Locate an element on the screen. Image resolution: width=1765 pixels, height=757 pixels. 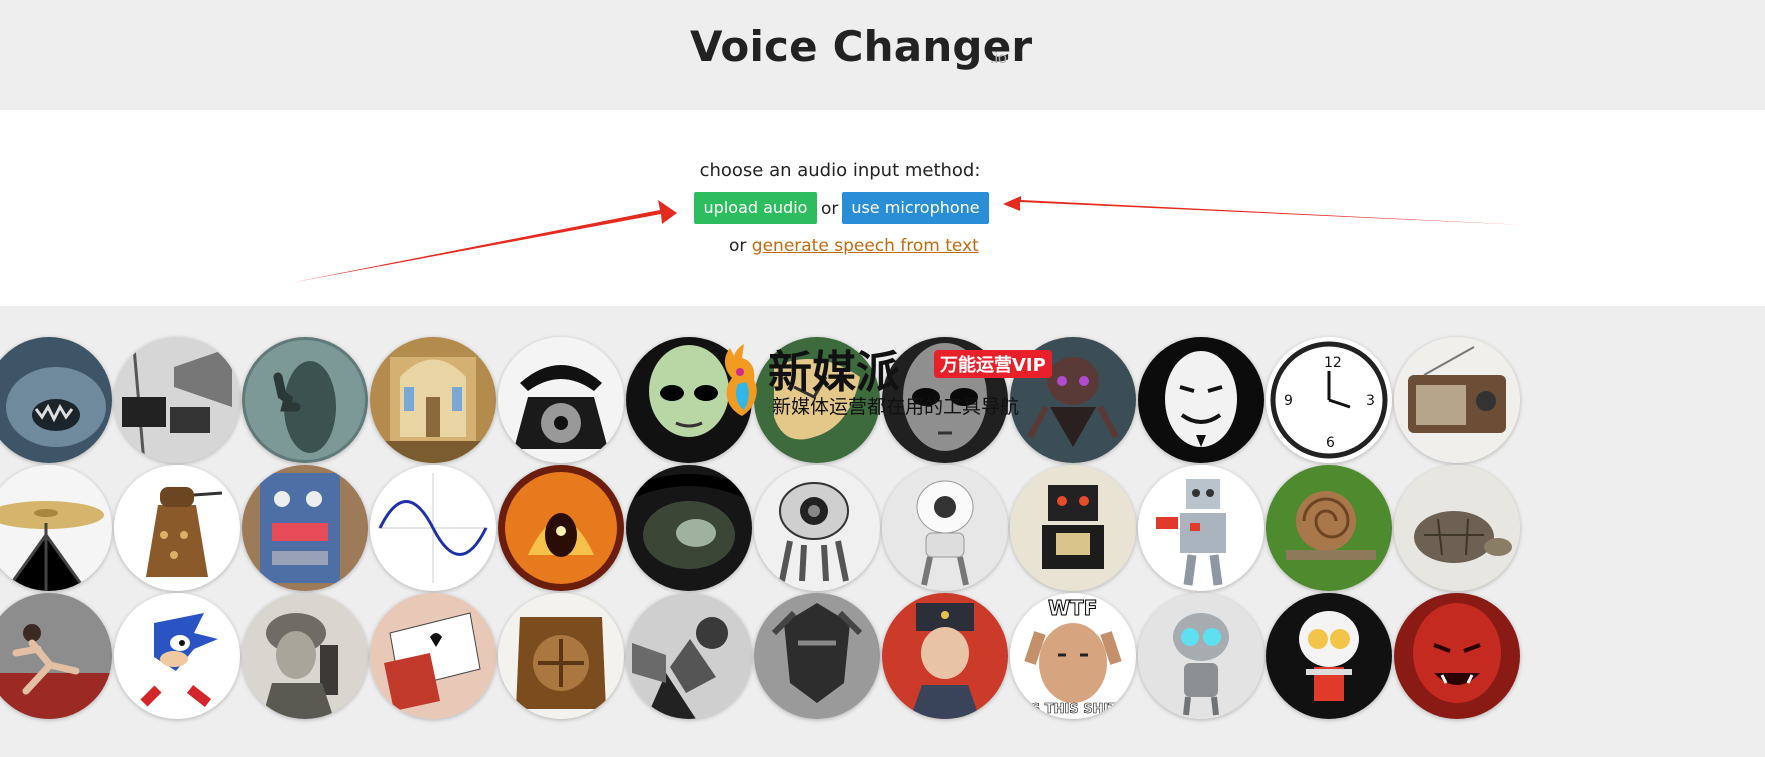
voice-option-melting-clock is located at coordinates (817, 400).